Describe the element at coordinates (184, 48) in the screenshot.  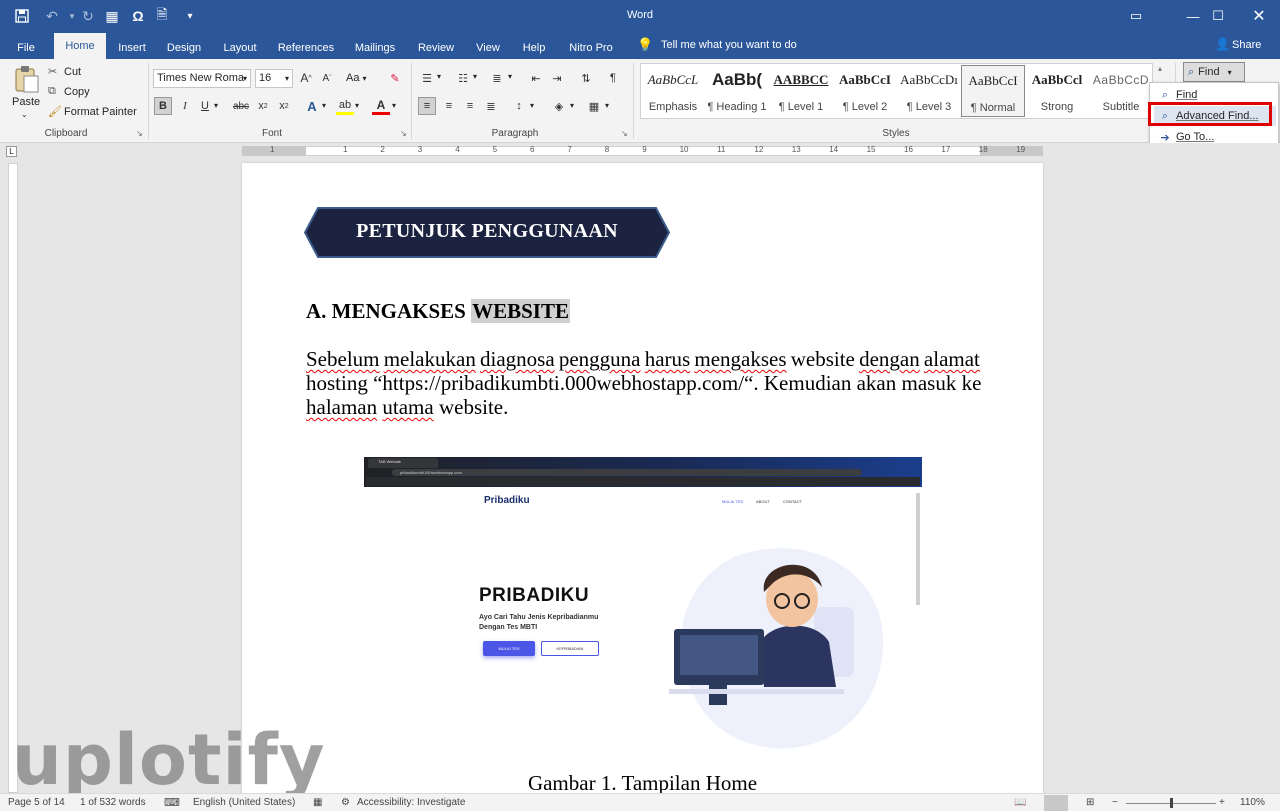
I see `tab-design: Design` at that location.